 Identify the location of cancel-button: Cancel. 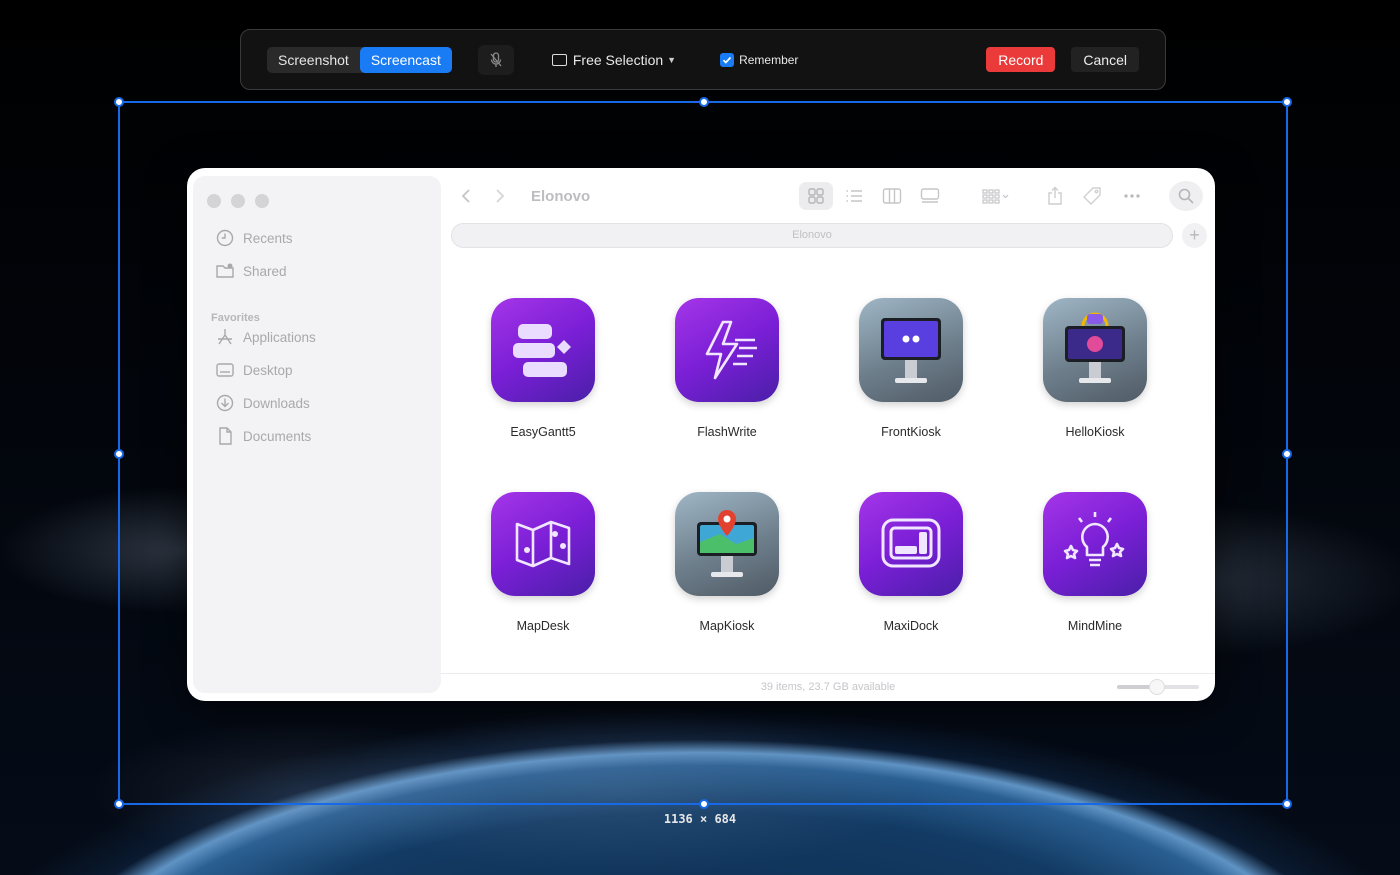
(1105, 59).